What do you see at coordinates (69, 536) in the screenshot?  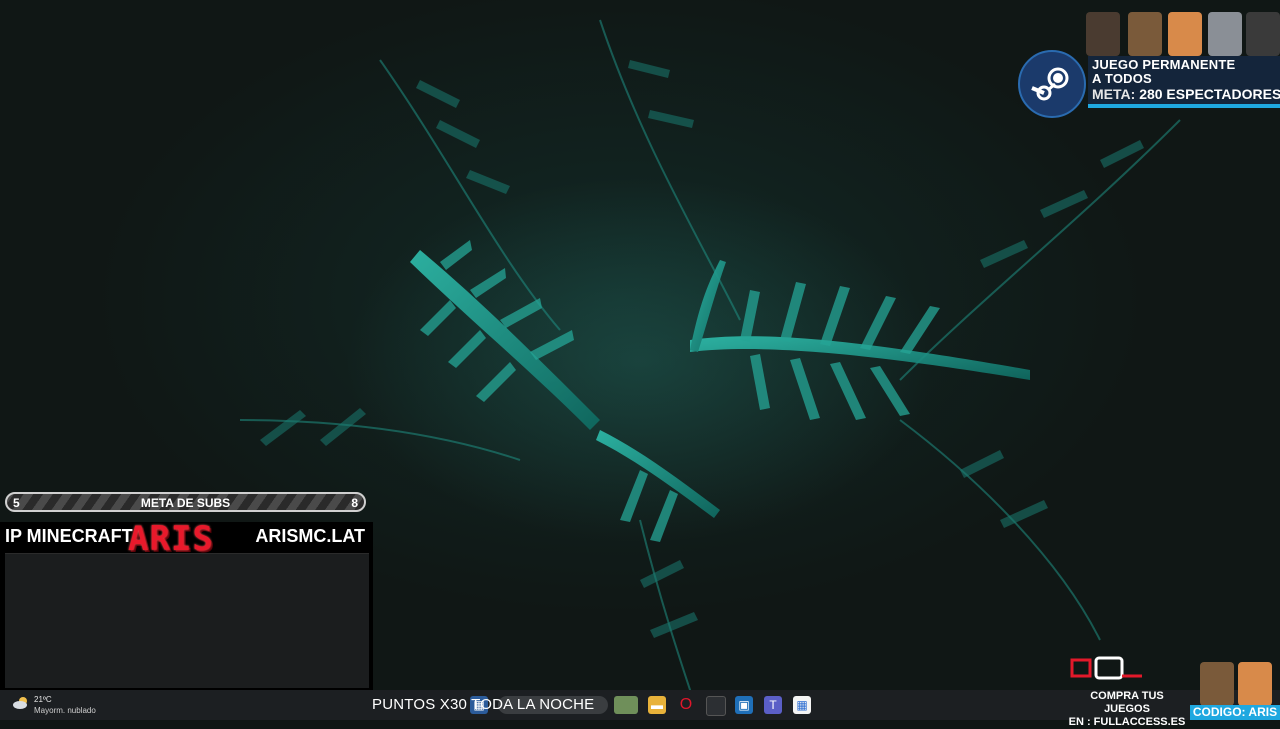 I see `minecraft-ip-label: IP MINECRAFT` at bounding box center [69, 536].